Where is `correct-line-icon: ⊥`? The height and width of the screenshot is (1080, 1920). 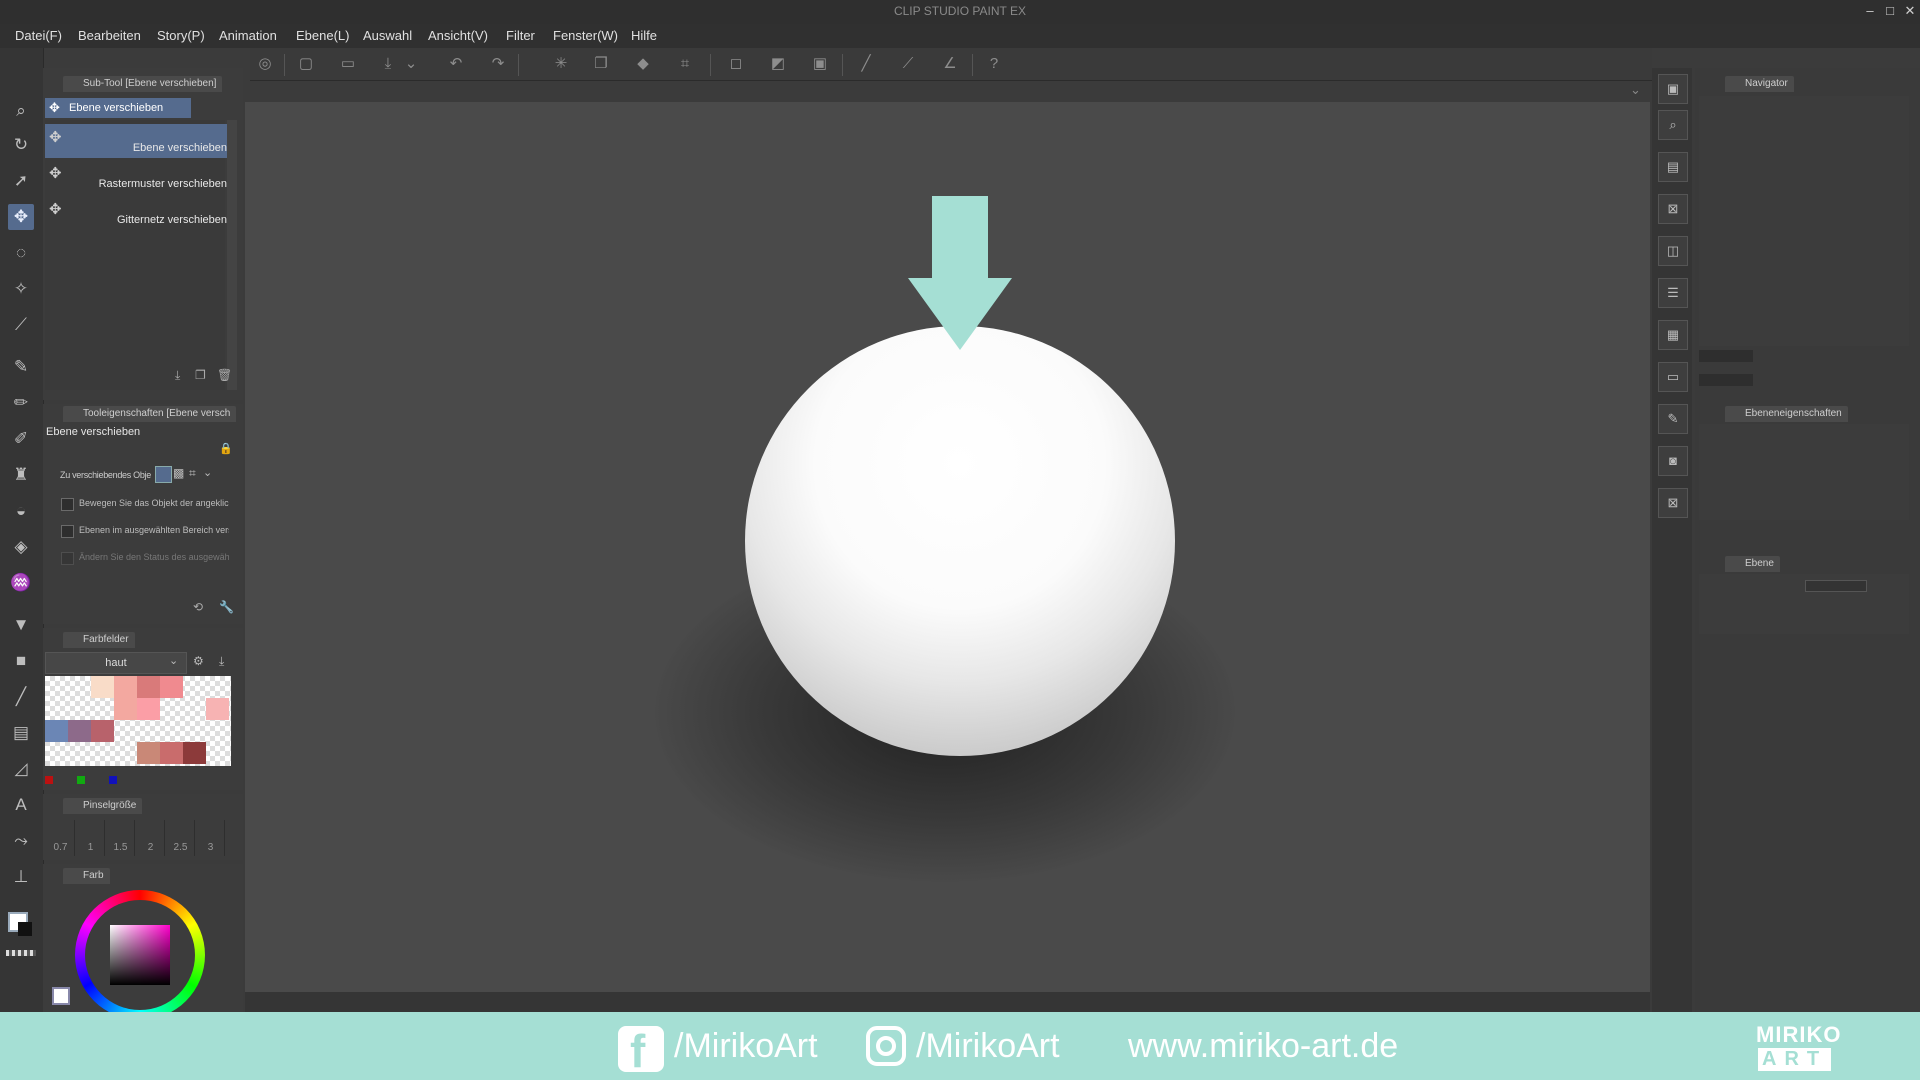
correct-line-icon: ⊥ is located at coordinates (21, 877).